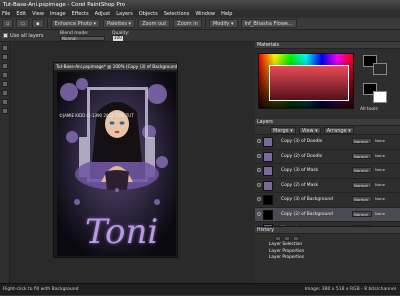 The height and width of the screenshot is (296, 400). Describe the element at coordinates (8, 23) in the screenshot. I see `new-icon: ▫` at that location.